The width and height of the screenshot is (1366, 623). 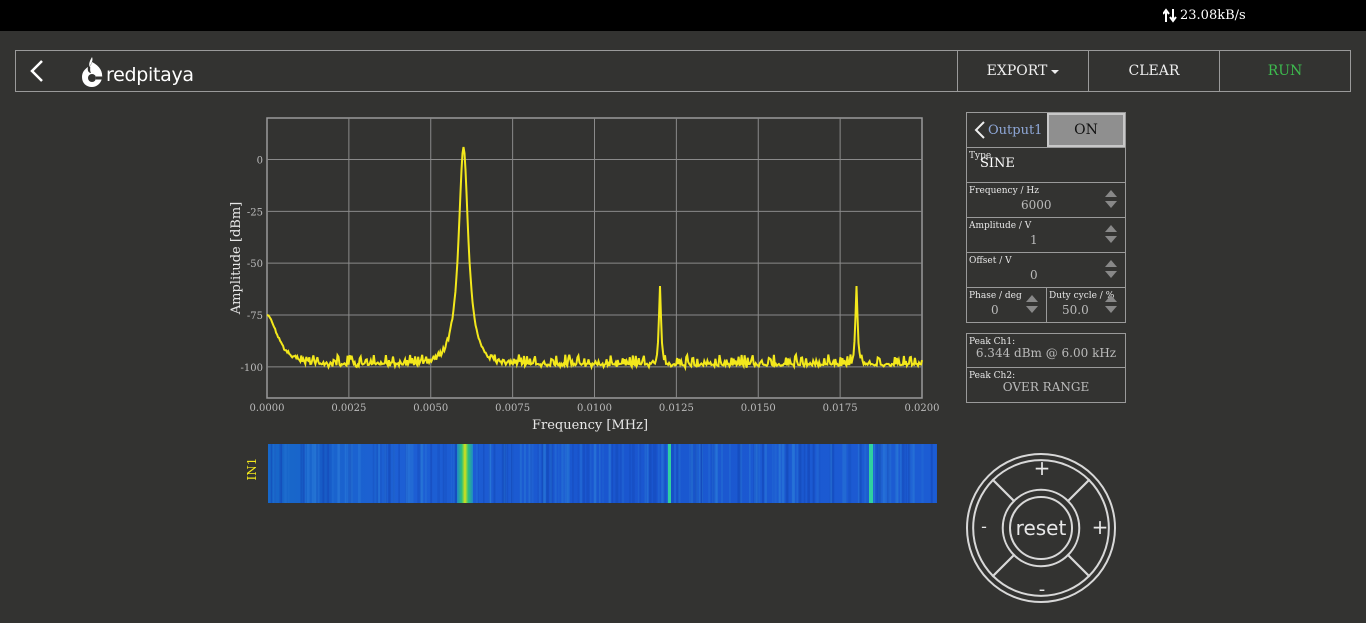 I want to click on x-axis-label: Frequency [MHz], so click(x=590, y=425).